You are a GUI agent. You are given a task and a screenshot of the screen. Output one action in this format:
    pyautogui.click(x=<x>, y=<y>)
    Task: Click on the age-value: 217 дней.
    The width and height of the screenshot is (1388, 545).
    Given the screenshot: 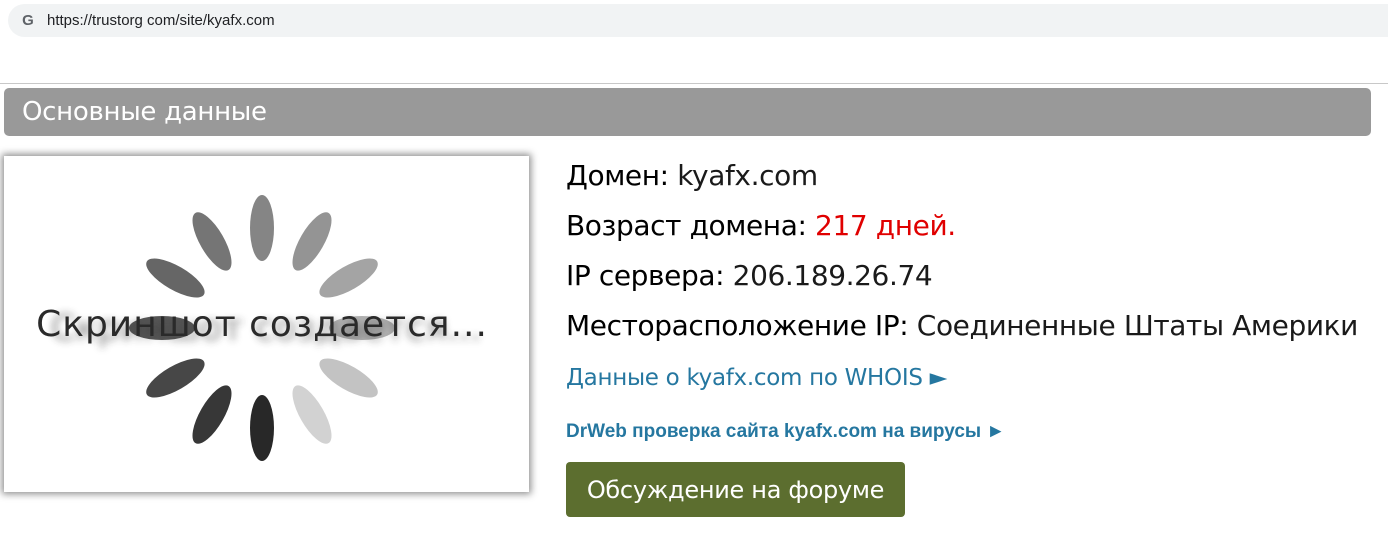 What is the action you would take?
    pyautogui.click(x=885, y=225)
    